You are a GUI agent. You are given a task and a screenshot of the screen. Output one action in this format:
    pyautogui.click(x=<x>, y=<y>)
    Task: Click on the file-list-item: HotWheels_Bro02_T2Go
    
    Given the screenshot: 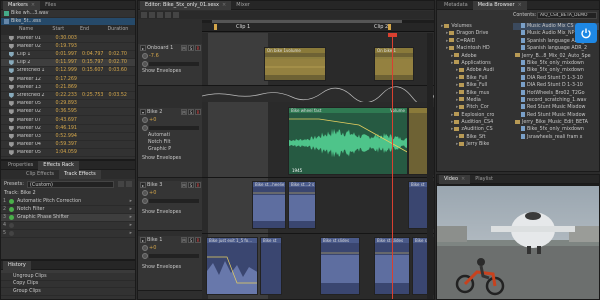 What is the action you would take?
    pyautogui.click(x=556, y=93)
    